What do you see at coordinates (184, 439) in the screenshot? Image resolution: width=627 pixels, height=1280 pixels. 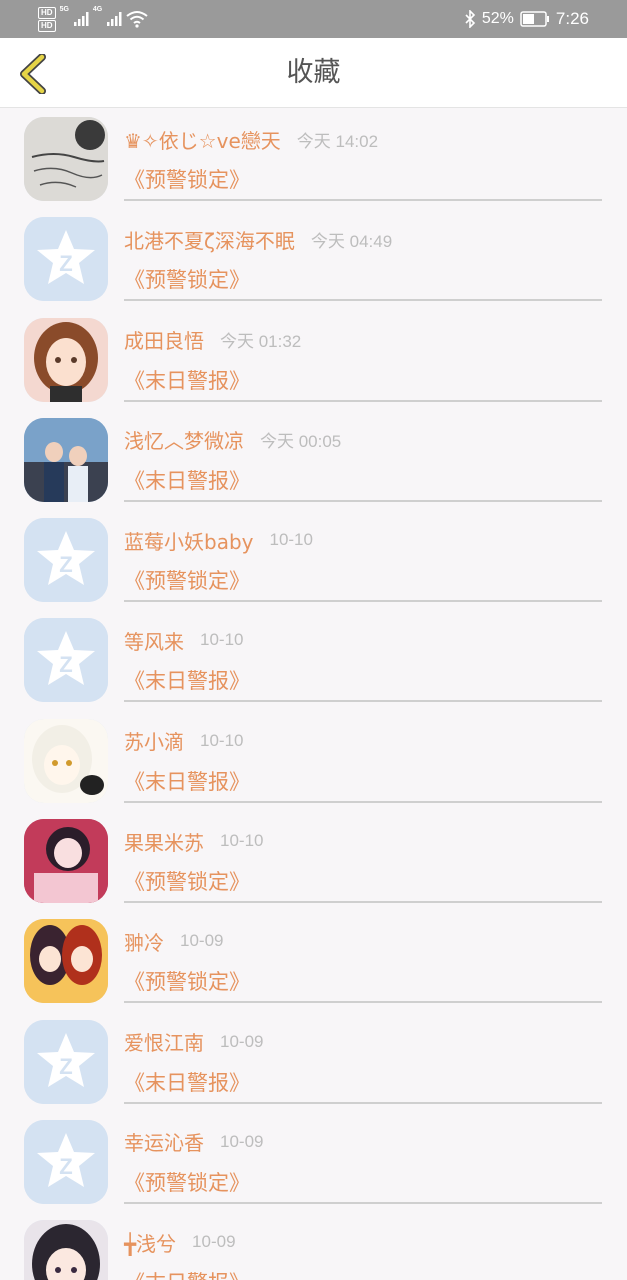 I see `user-name: 浅忆︿梦微凉` at bounding box center [184, 439].